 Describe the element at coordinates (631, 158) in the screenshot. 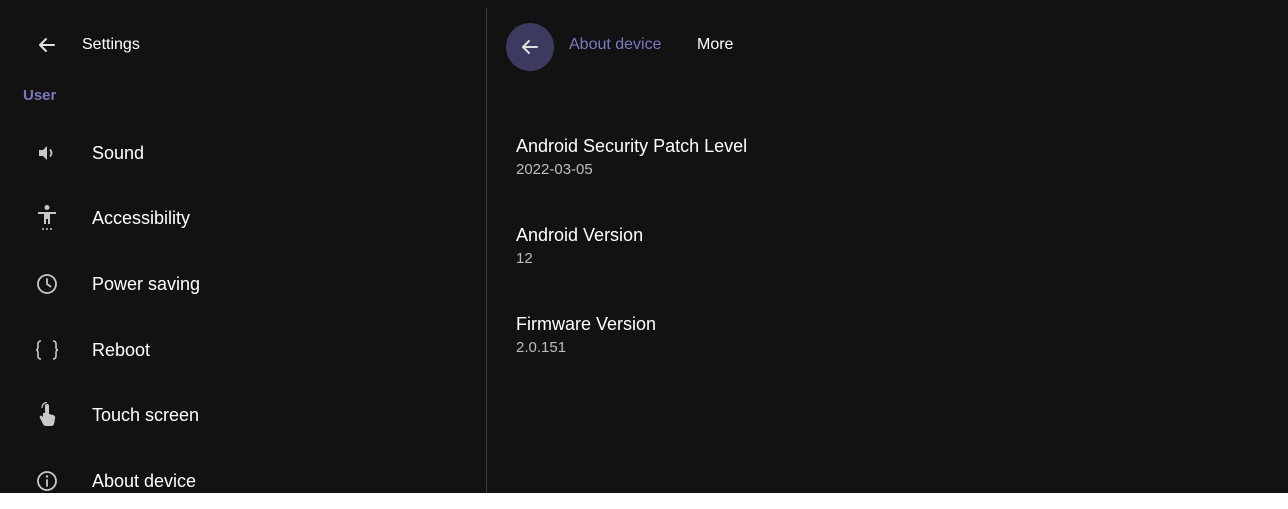

I see `info-security-patch: Android Security Patch Level 2022-03-05` at that location.